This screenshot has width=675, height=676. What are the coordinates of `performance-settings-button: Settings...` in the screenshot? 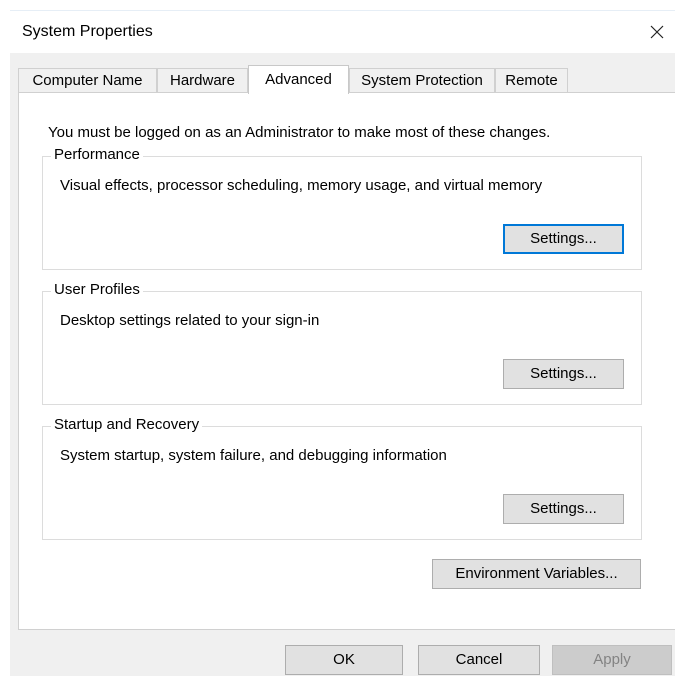 It's located at (563, 239).